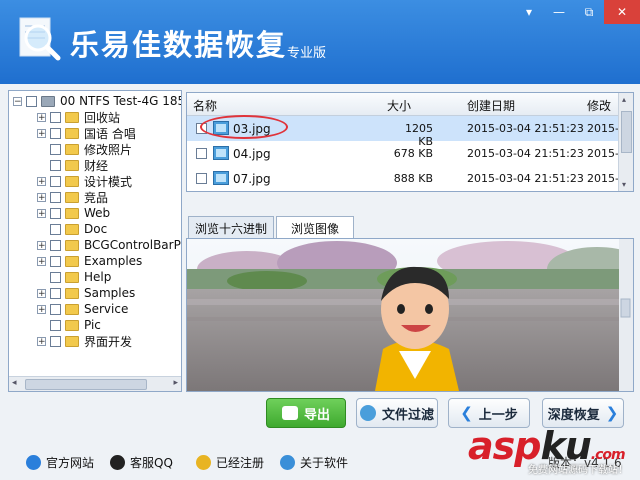 The width and height of the screenshot is (640, 480). Describe the element at coordinates (624, 184) in the screenshot. I see `scroll-down-icon: ▾` at that location.